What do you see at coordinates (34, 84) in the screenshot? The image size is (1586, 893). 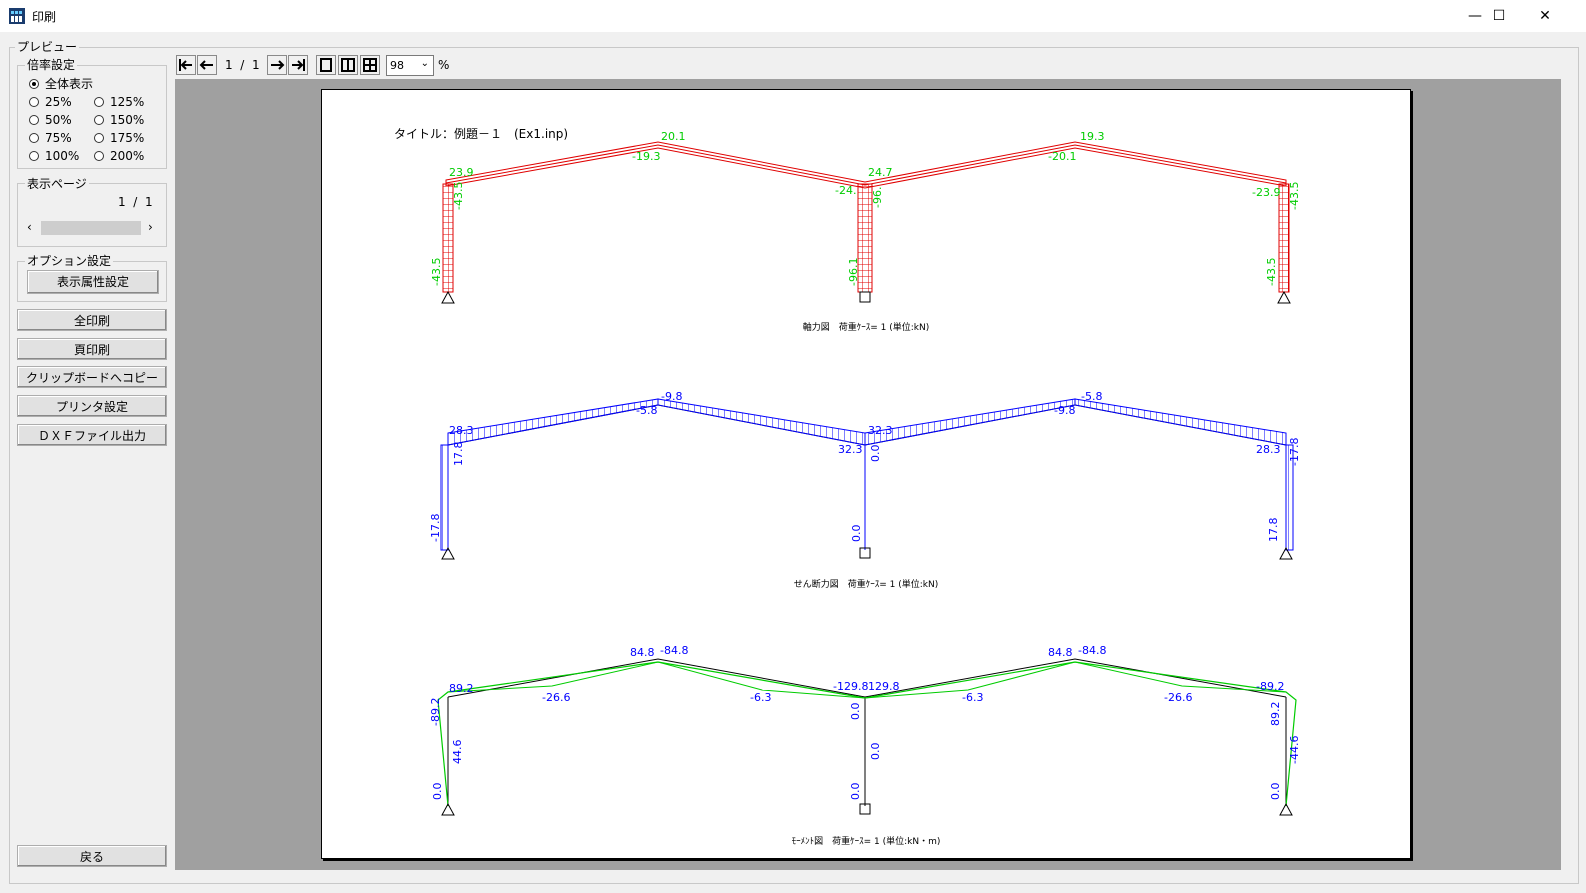 I see `radio-checked-icon` at bounding box center [34, 84].